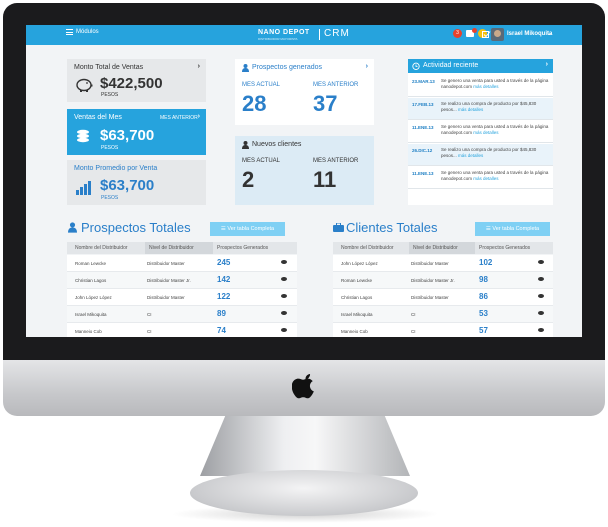 The width and height of the screenshot is (608, 527). What do you see at coordinates (131, 83) in the screenshot?
I see `total-sales-value: $422,500` at bounding box center [131, 83].